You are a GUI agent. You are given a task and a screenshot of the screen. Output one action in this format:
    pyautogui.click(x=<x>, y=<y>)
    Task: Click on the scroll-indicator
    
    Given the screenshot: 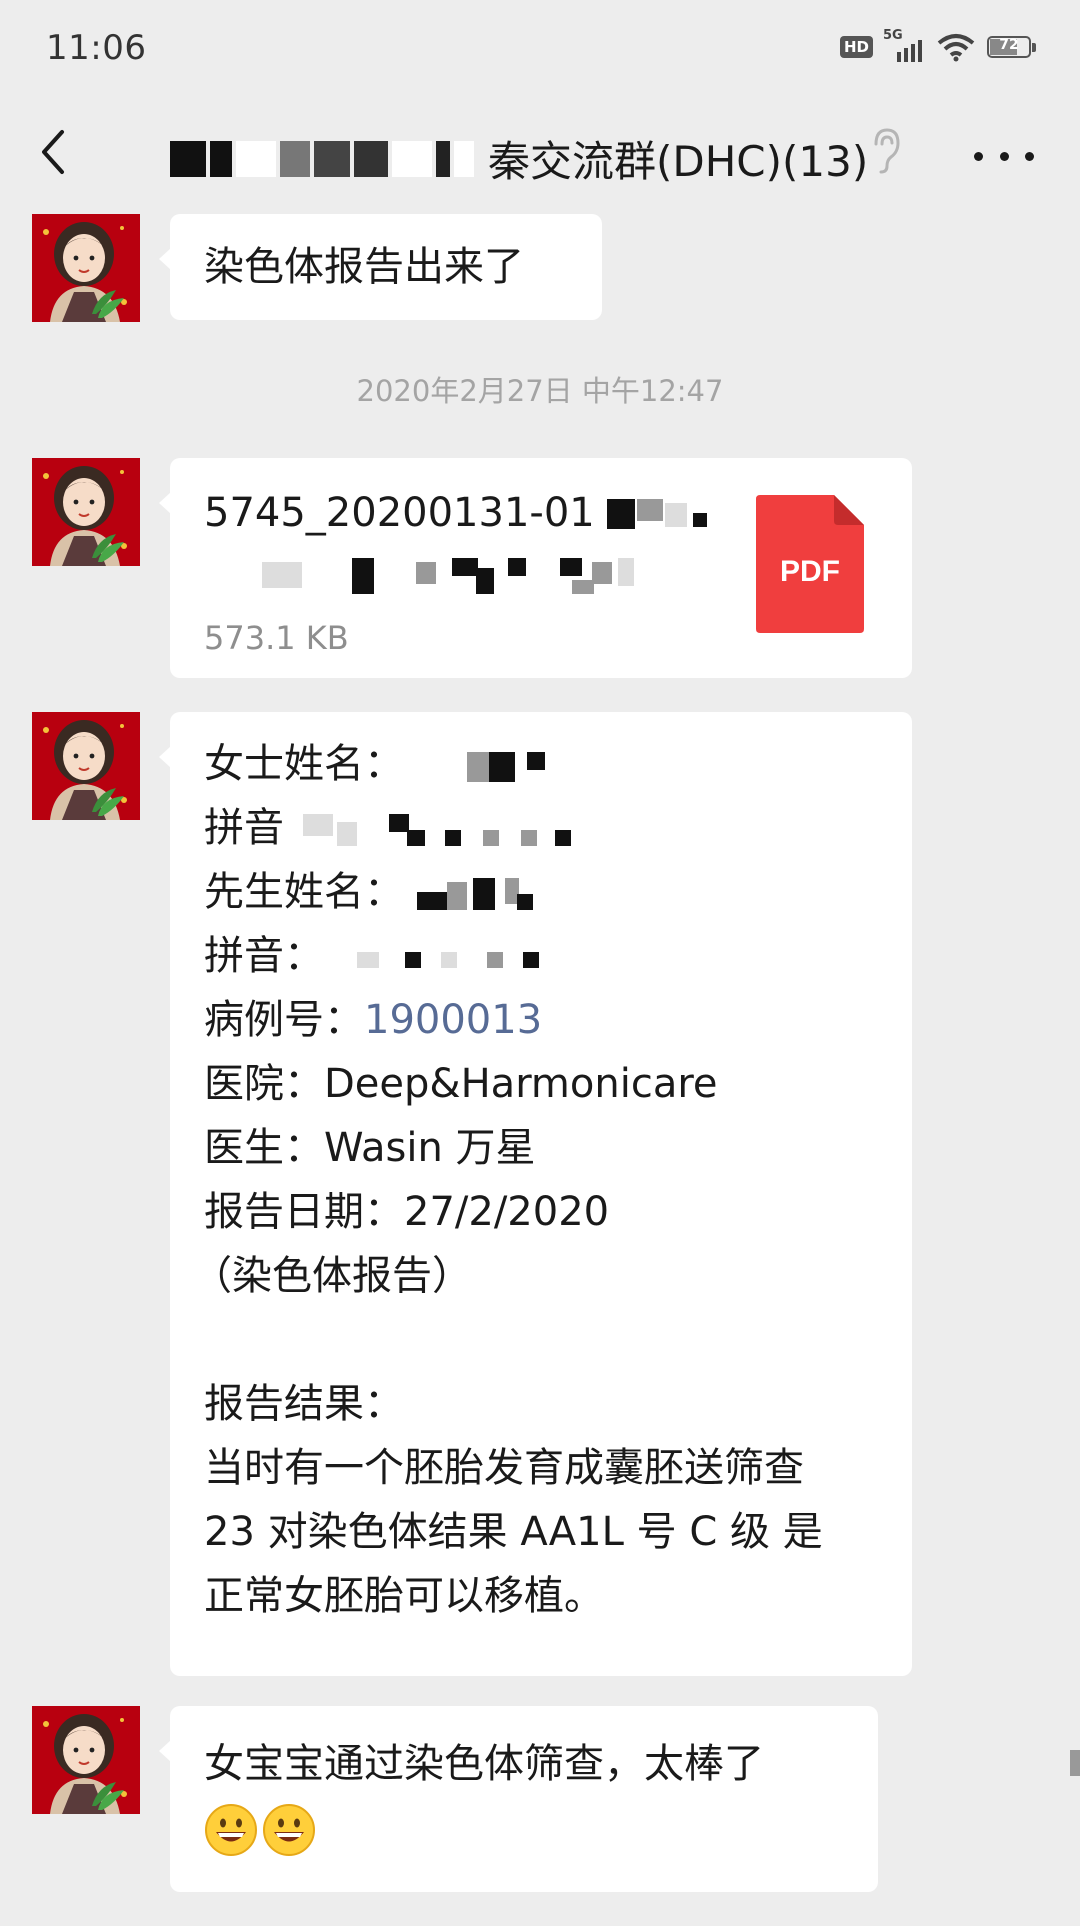 What is the action you would take?
    pyautogui.click(x=1075, y=1763)
    